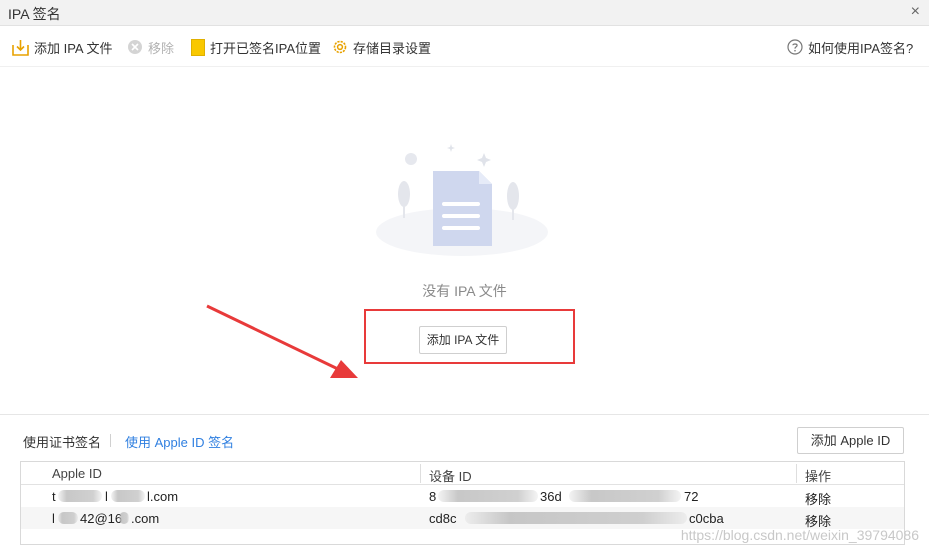 This screenshot has height=553, width=929. Describe the element at coordinates (818, 476) in the screenshot. I see `header-action: 操作` at that location.